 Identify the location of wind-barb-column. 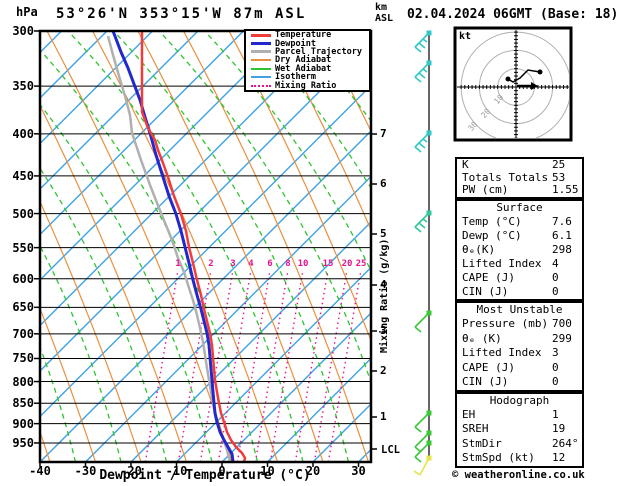
(422, 253).